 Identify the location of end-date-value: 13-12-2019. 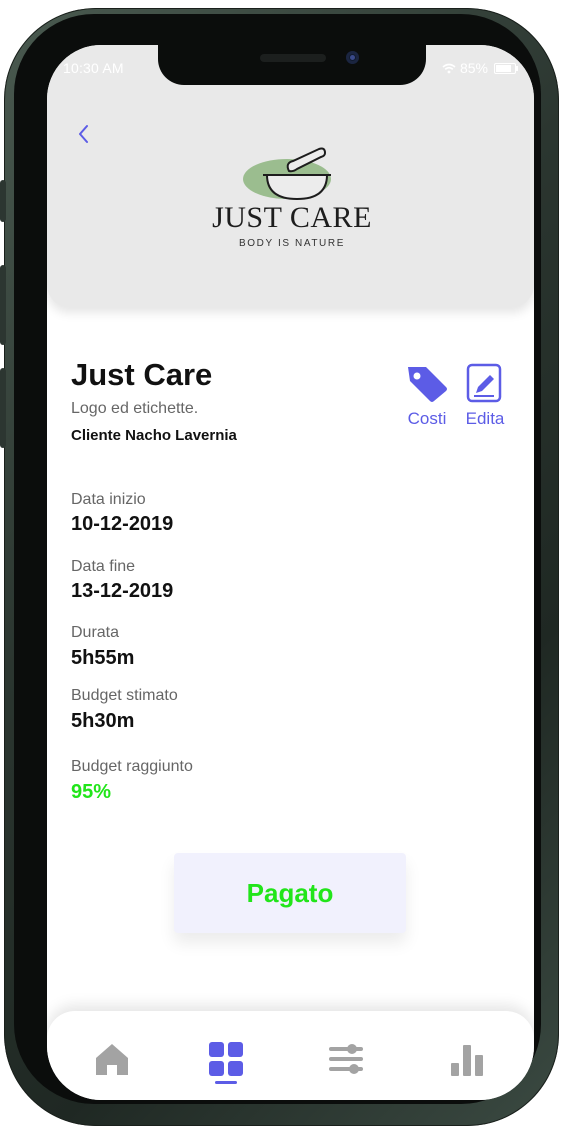
(122, 591).